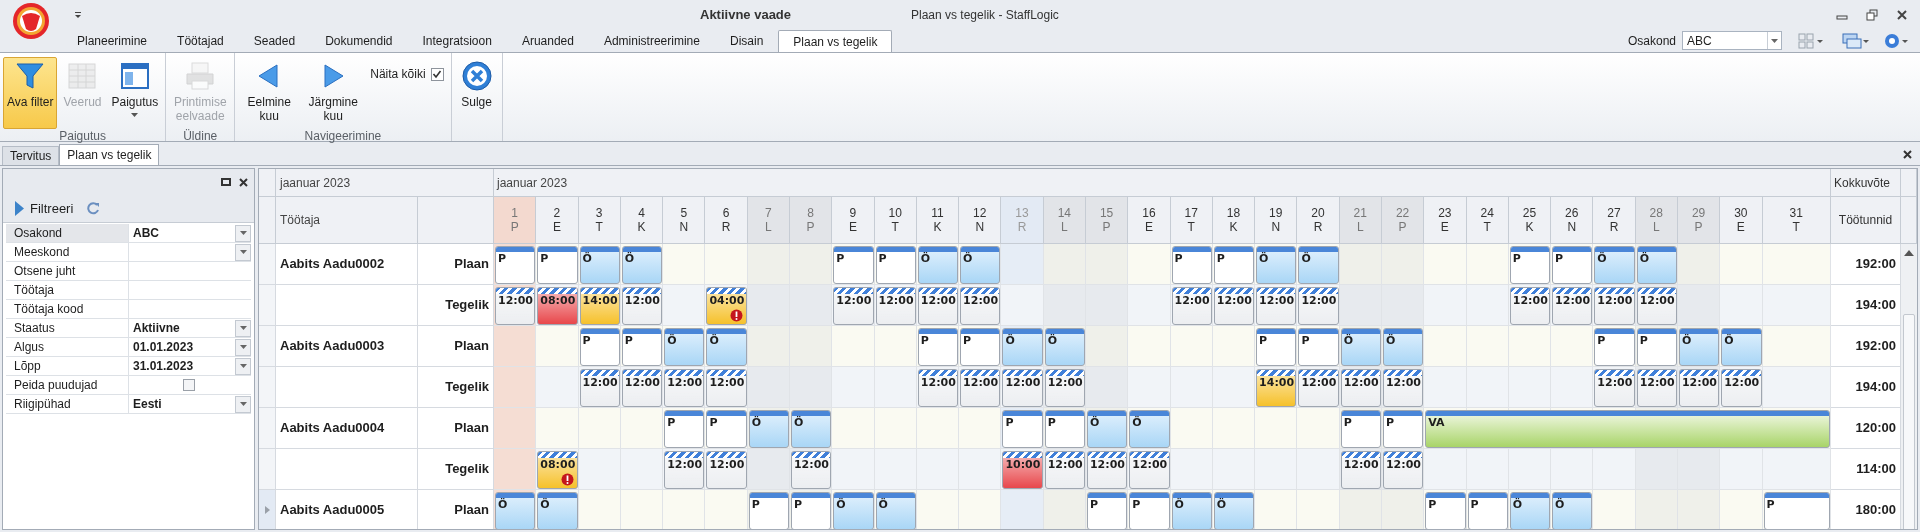  Describe the element at coordinates (1318, 220) in the screenshot. I see `day-header: 20 R` at that location.